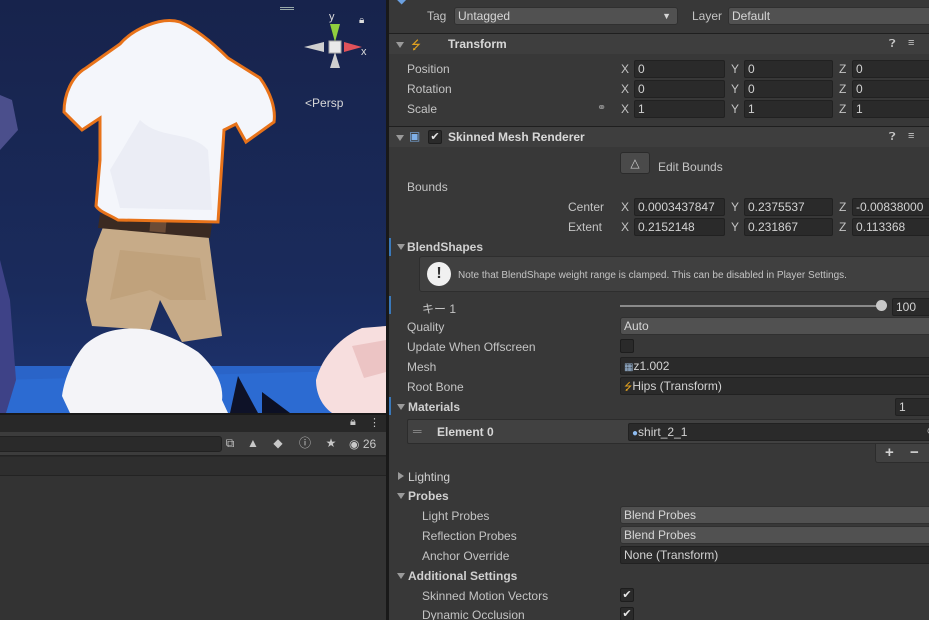  Describe the element at coordinates (902, 453) in the screenshot. I see `list-footer: + −` at that location.